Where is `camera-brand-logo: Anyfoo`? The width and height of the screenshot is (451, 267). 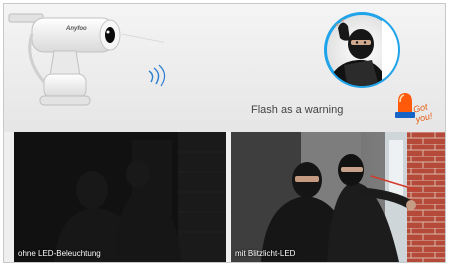
camera-brand-logo: Anyfoo is located at coordinates (76, 29).